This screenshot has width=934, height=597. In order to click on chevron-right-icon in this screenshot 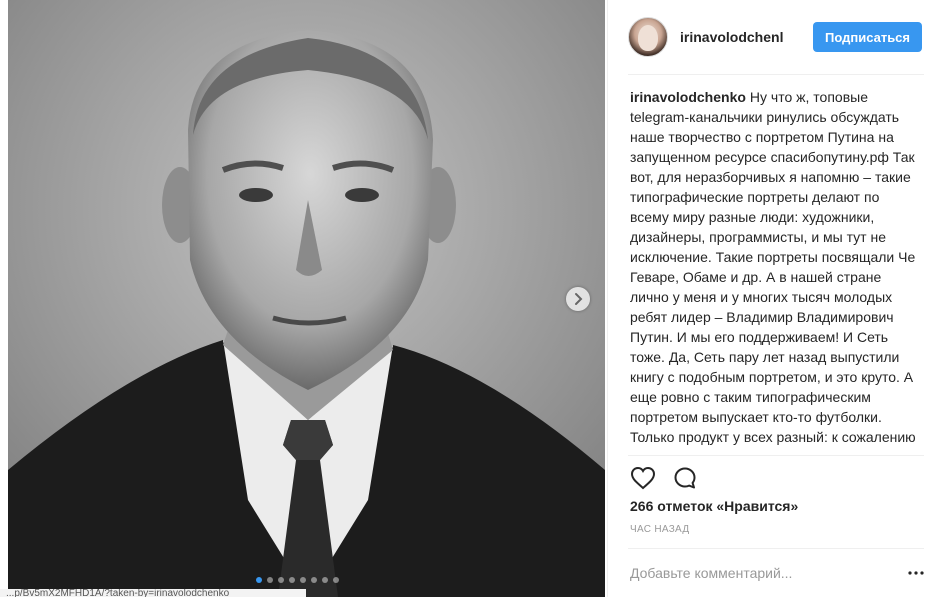, I will do `click(579, 299)`.